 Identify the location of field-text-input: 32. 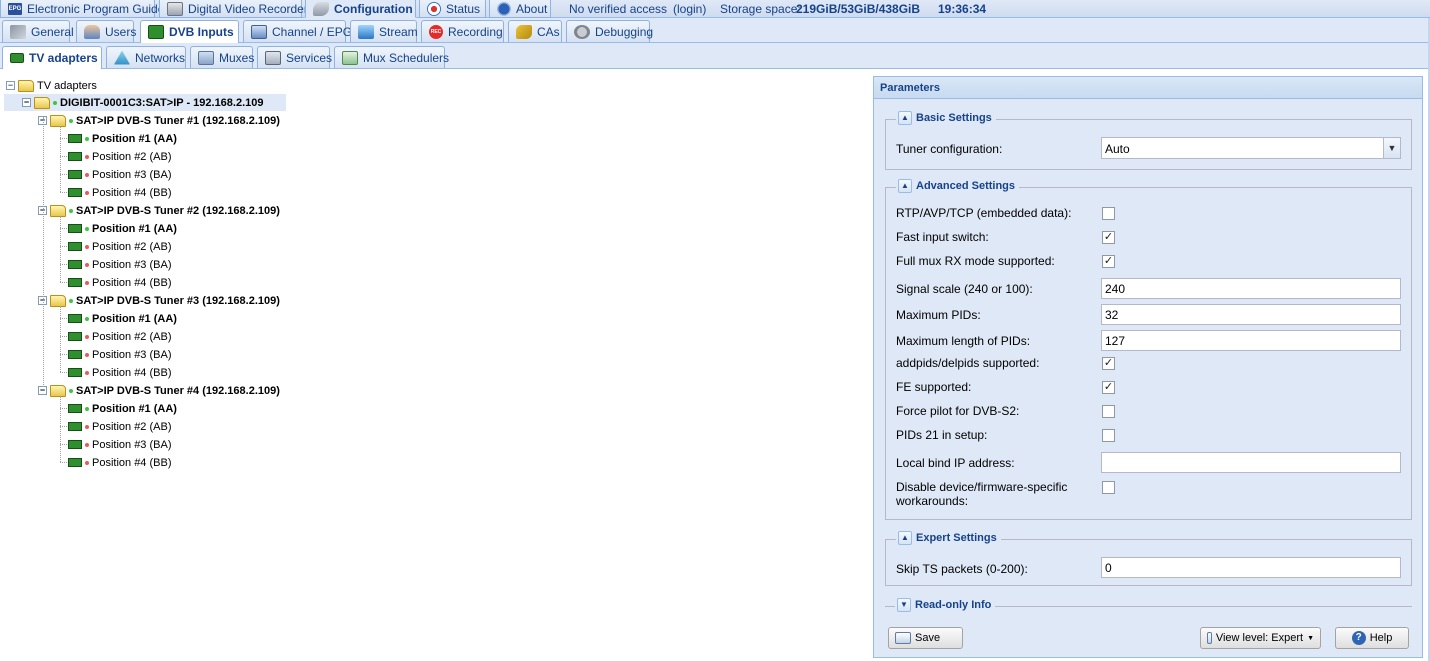
(1251, 314).